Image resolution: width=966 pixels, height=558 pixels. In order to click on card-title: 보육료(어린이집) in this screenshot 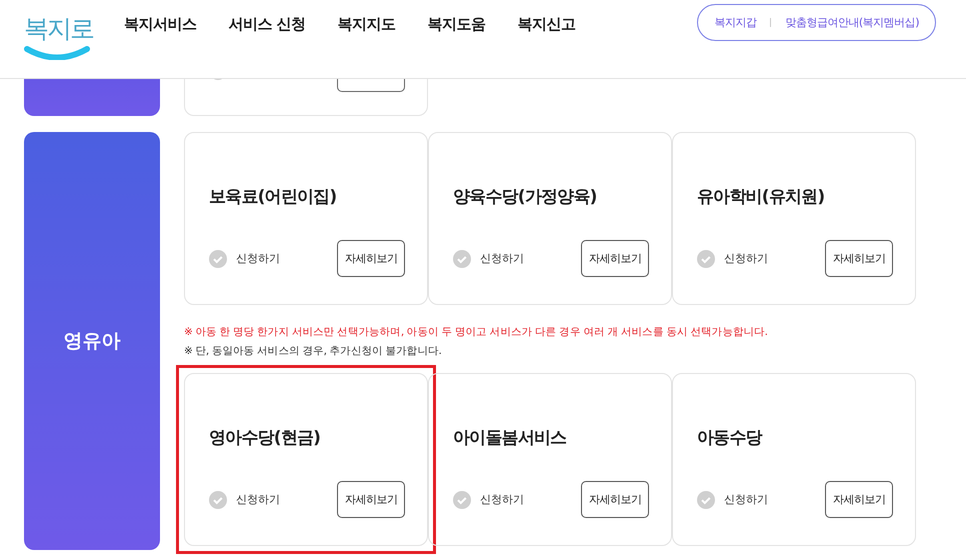, I will do `click(273, 197)`.